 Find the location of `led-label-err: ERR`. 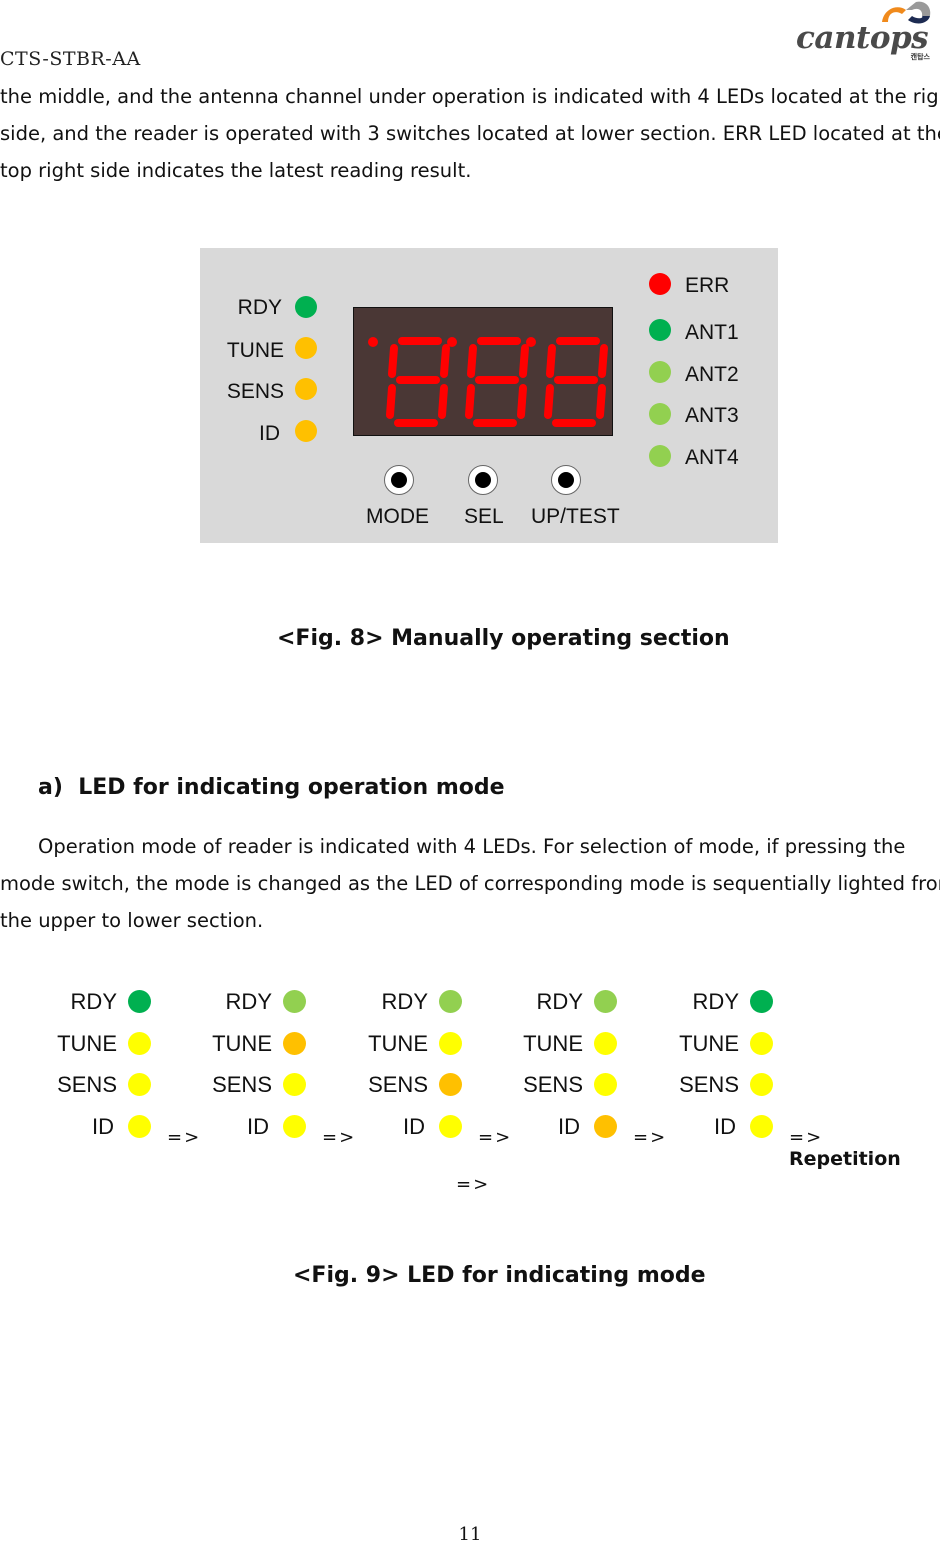

led-label-err: ERR is located at coordinates (707, 285).